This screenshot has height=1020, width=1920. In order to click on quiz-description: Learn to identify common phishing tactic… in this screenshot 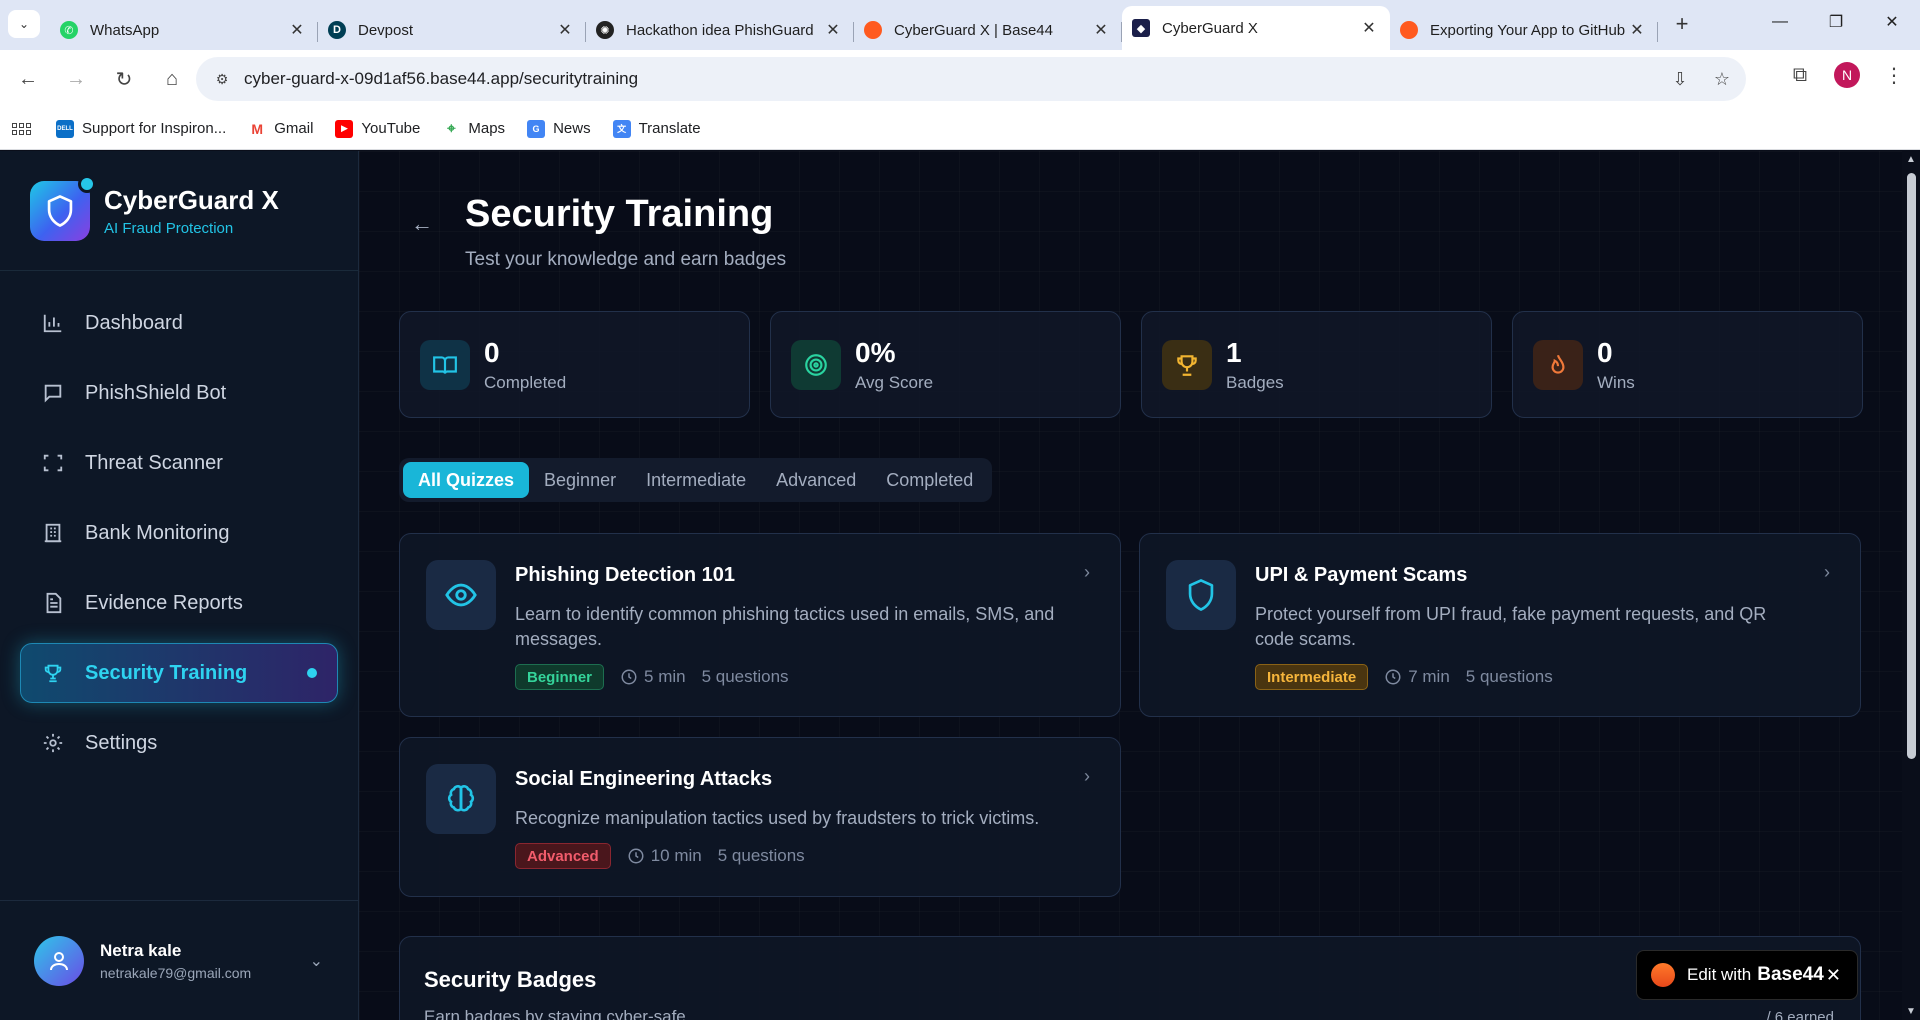, I will do `click(785, 626)`.